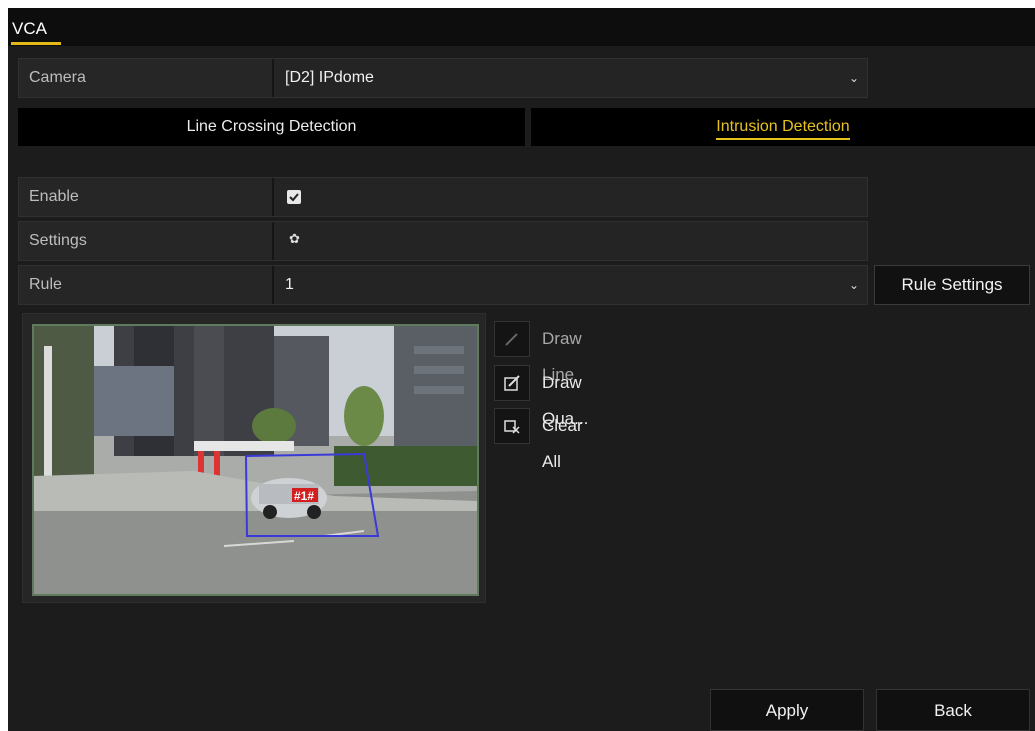  Describe the element at coordinates (304, 496) in the screenshot. I see `region-label: #1#` at that location.